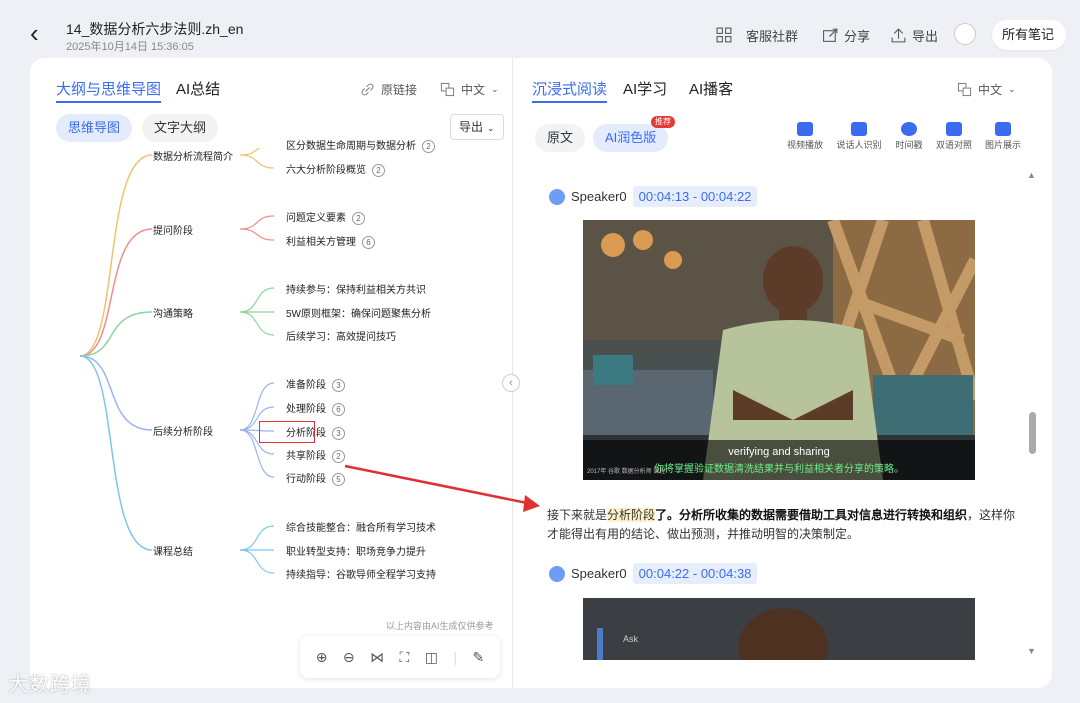 The height and width of the screenshot is (703, 1080). I want to click on mindmap-leaf: 利益相关方管理 6, so click(330, 241).